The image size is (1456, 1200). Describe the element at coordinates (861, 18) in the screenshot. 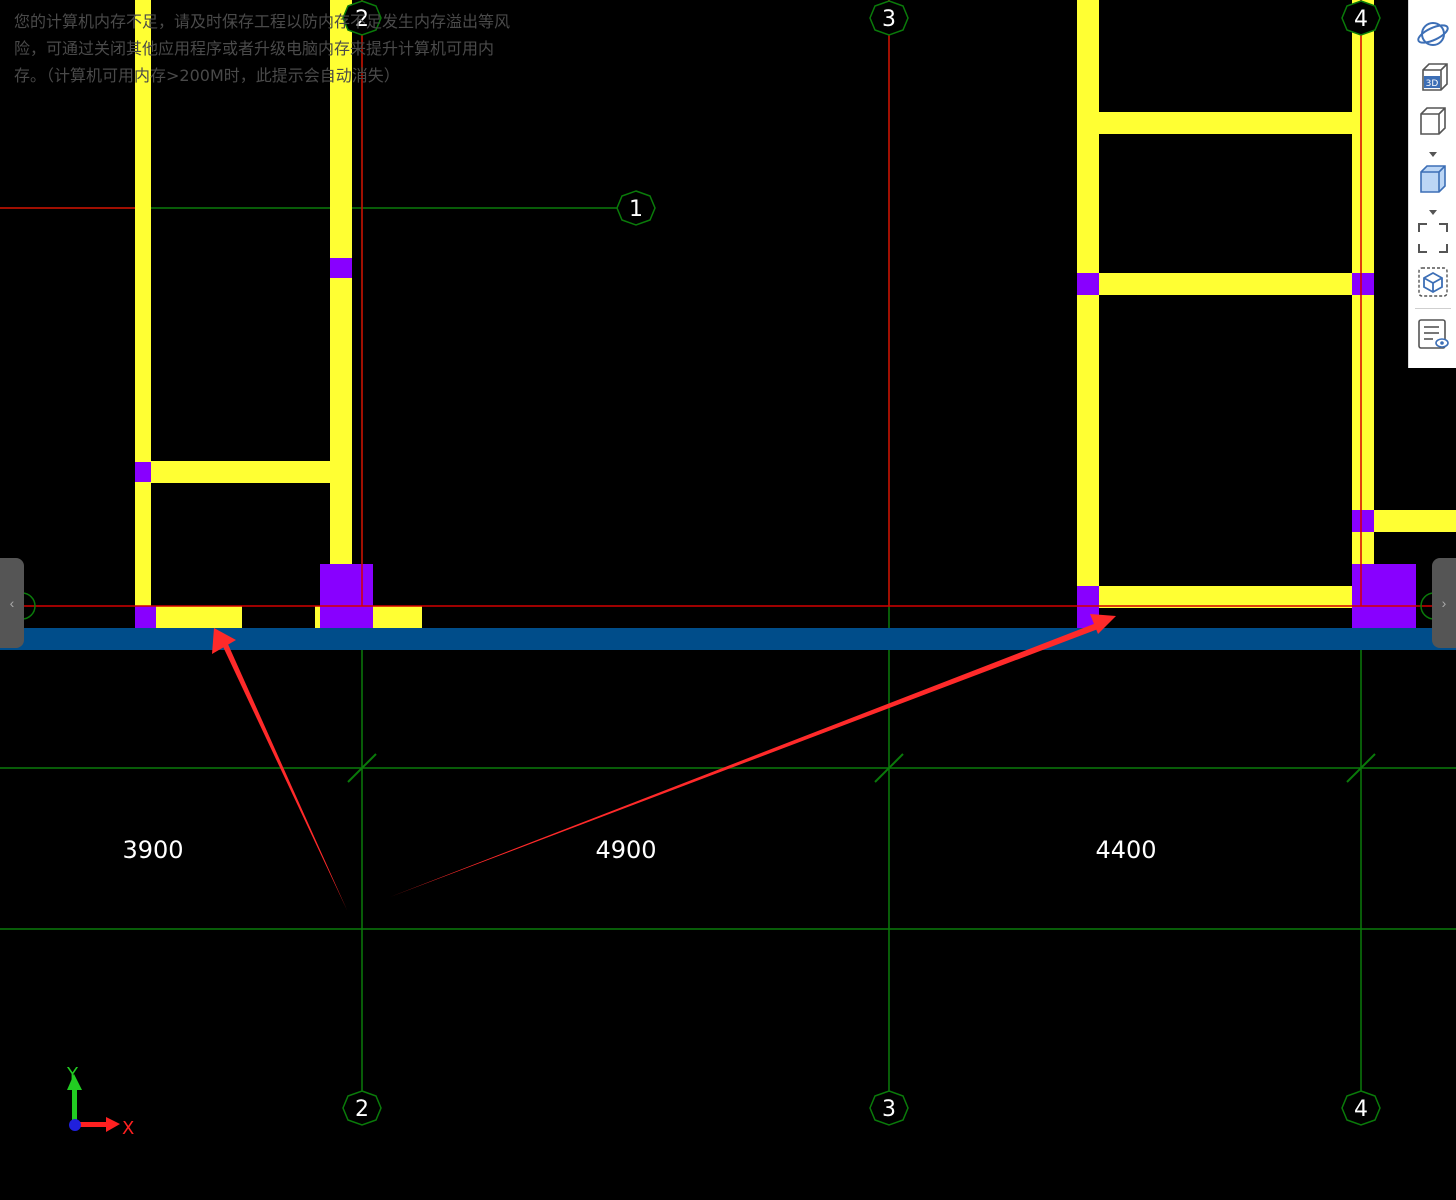

I see `axis-bubbles-top: 2 3 4` at that location.